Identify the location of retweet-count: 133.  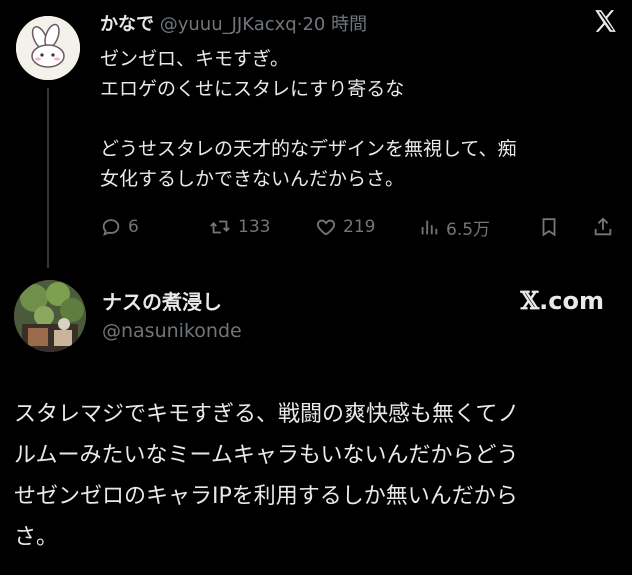
(254, 227).